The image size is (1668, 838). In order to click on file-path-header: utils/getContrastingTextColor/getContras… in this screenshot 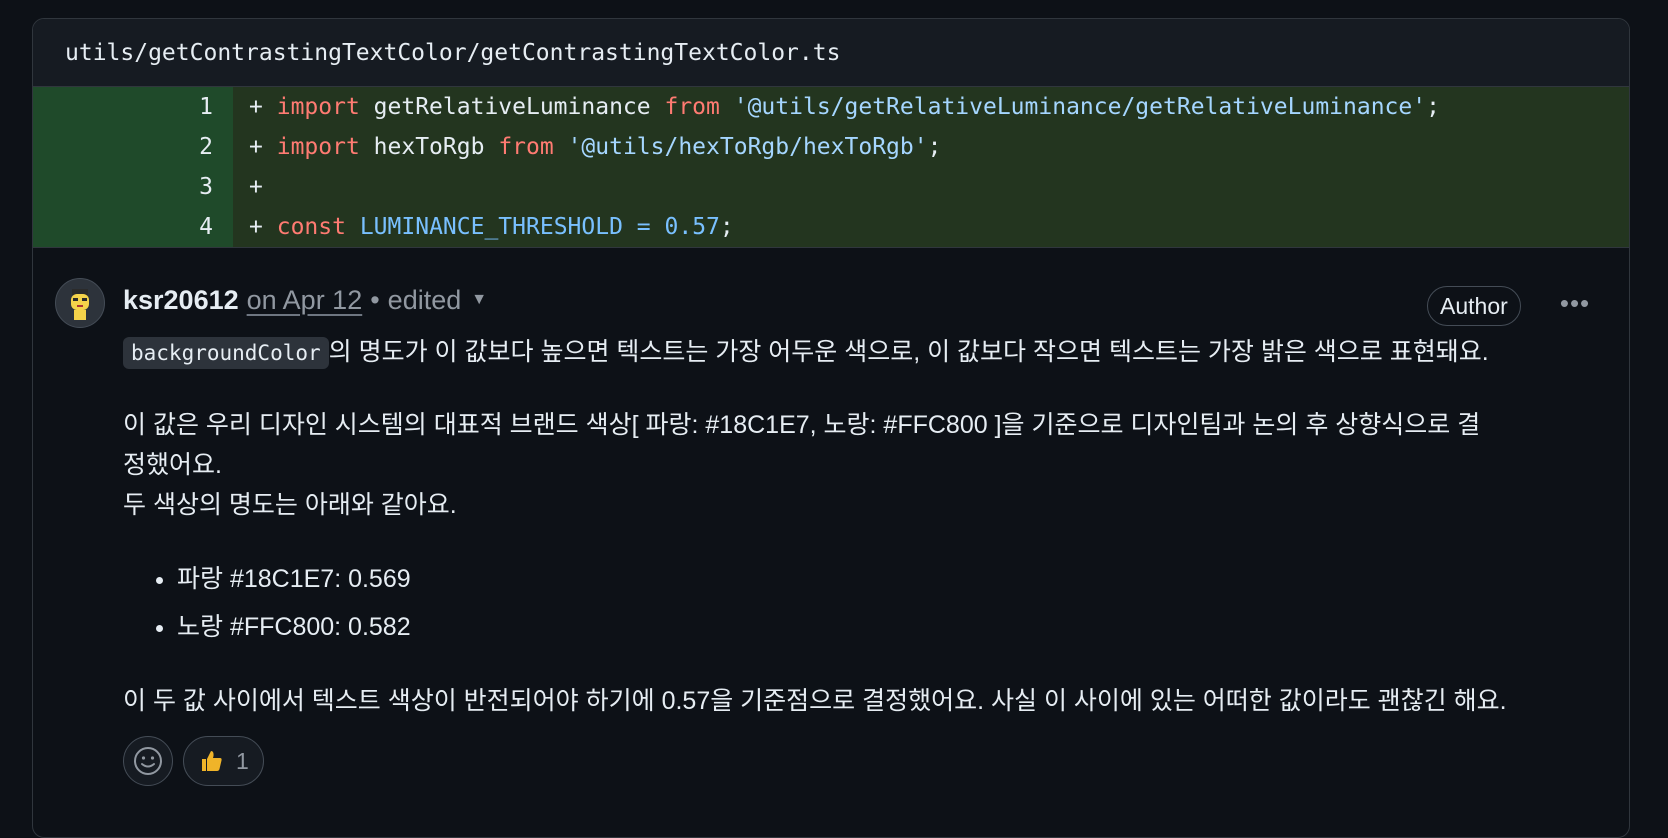, I will do `click(831, 53)`.